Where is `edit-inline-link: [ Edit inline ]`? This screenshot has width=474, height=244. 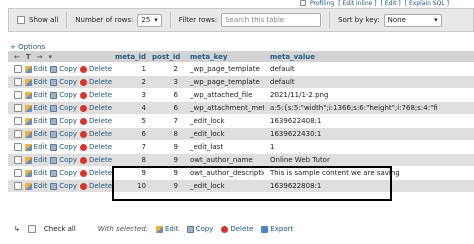 edit-inline-link: [ Edit inline ] is located at coordinates (357, 3).